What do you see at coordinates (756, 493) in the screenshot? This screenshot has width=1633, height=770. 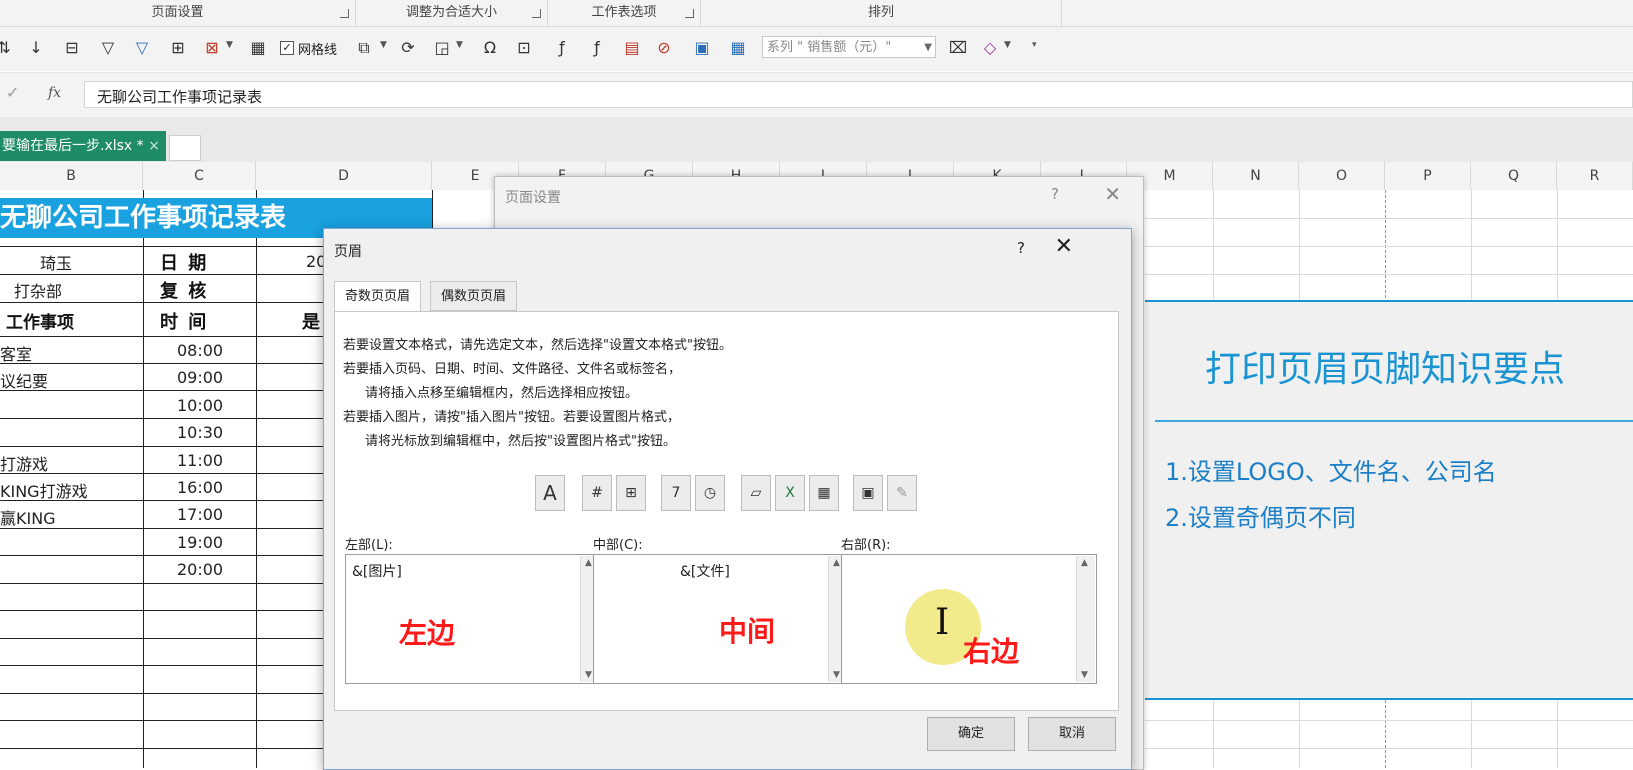 I see `insert-file-path-button: ▱` at bounding box center [756, 493].